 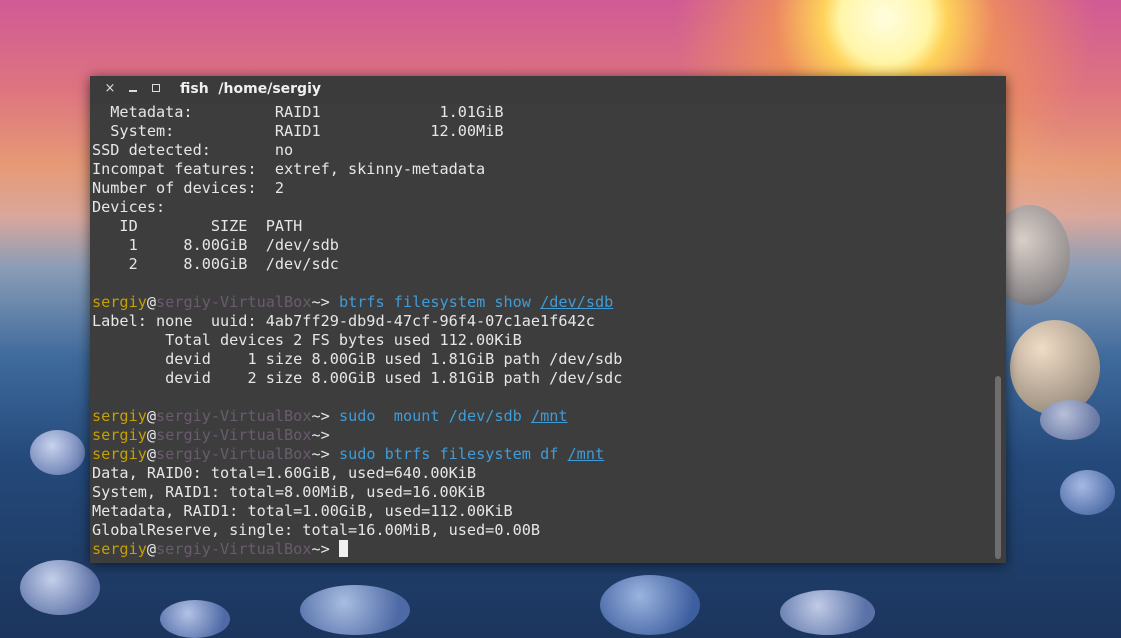 I want to click on minimize-button, so click(x=133, y=89).